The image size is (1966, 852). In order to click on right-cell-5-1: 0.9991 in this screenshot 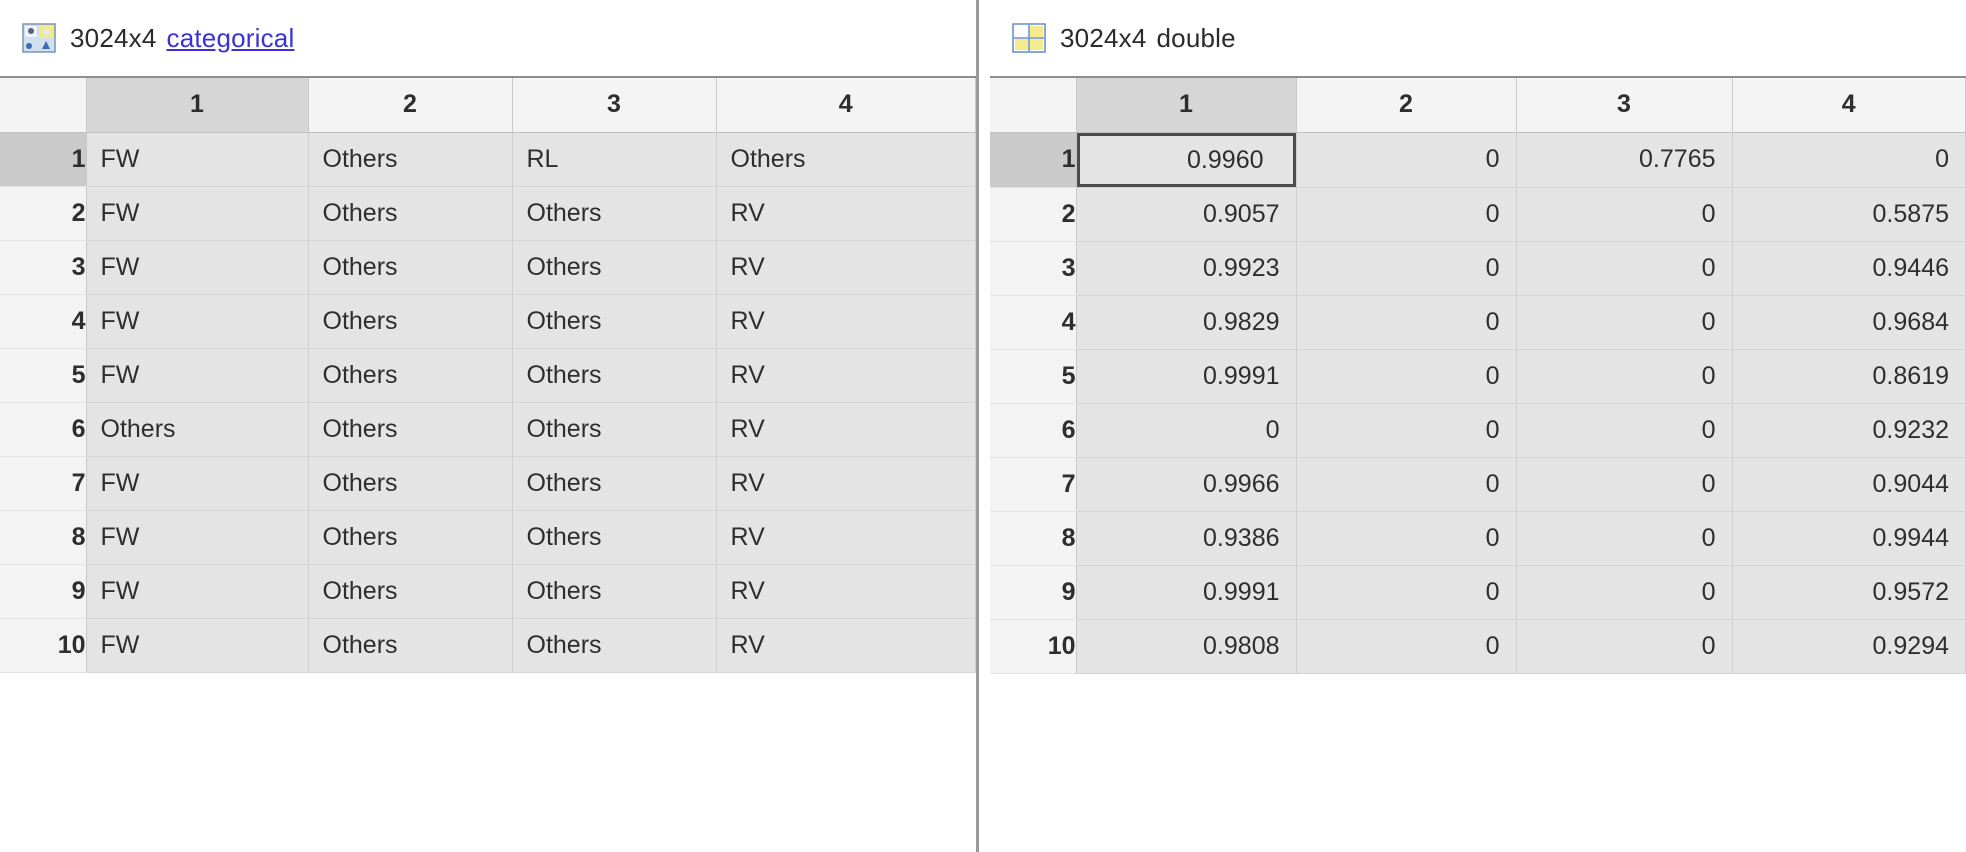, I will do `click(1186, 376)`.